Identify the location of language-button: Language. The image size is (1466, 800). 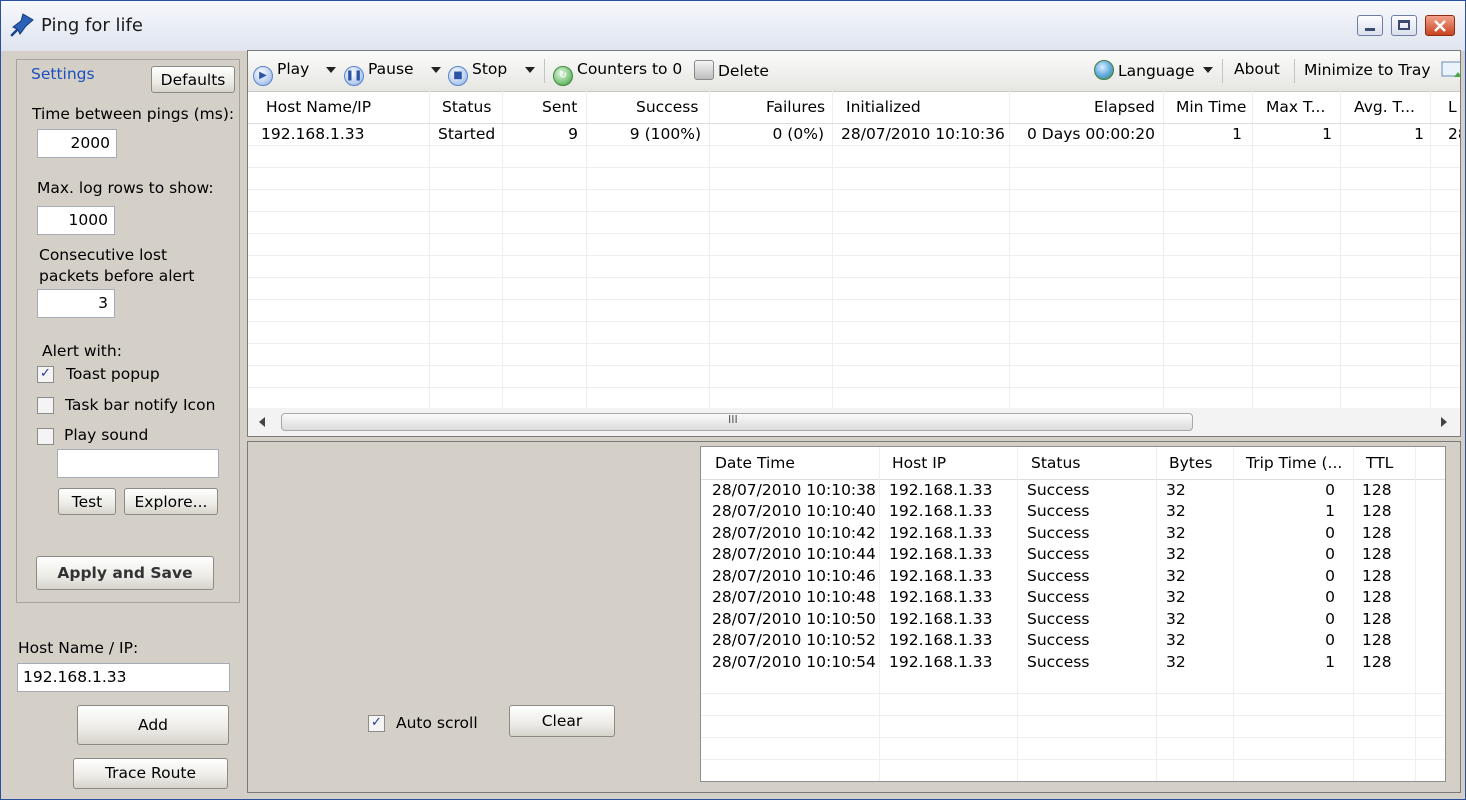
(1144, 70).